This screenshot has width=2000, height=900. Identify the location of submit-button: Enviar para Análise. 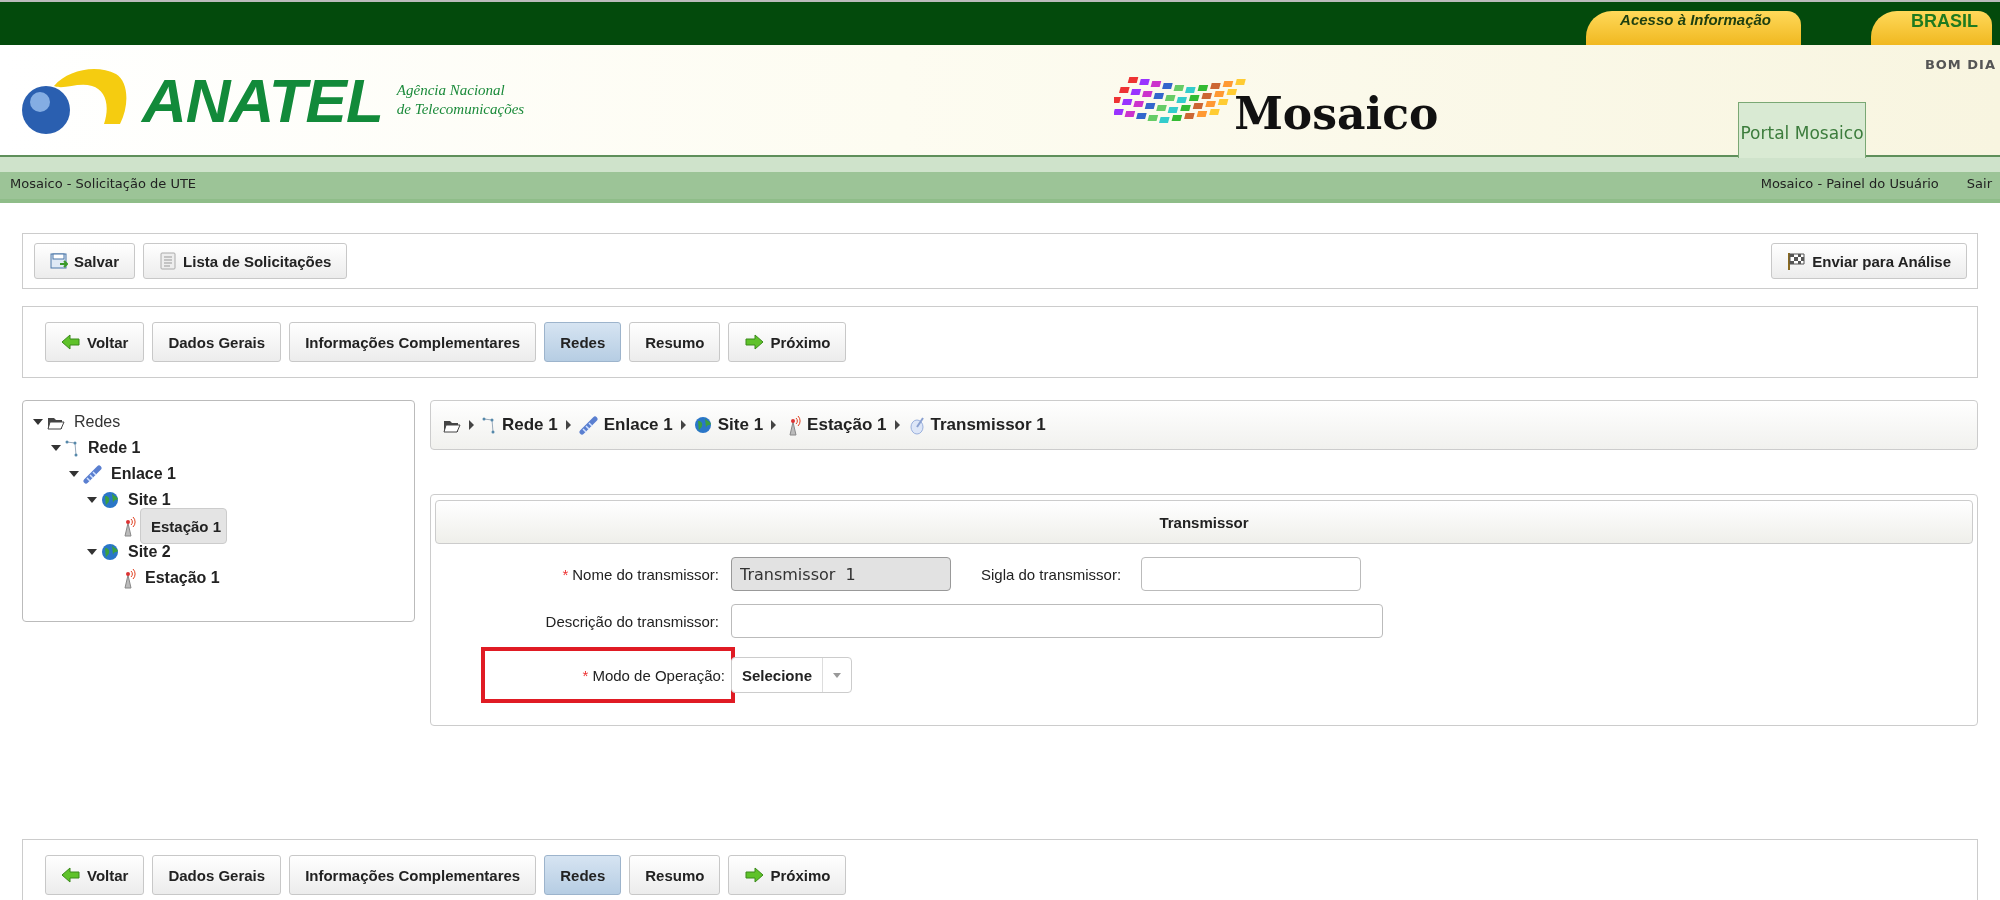
(1869, 261).